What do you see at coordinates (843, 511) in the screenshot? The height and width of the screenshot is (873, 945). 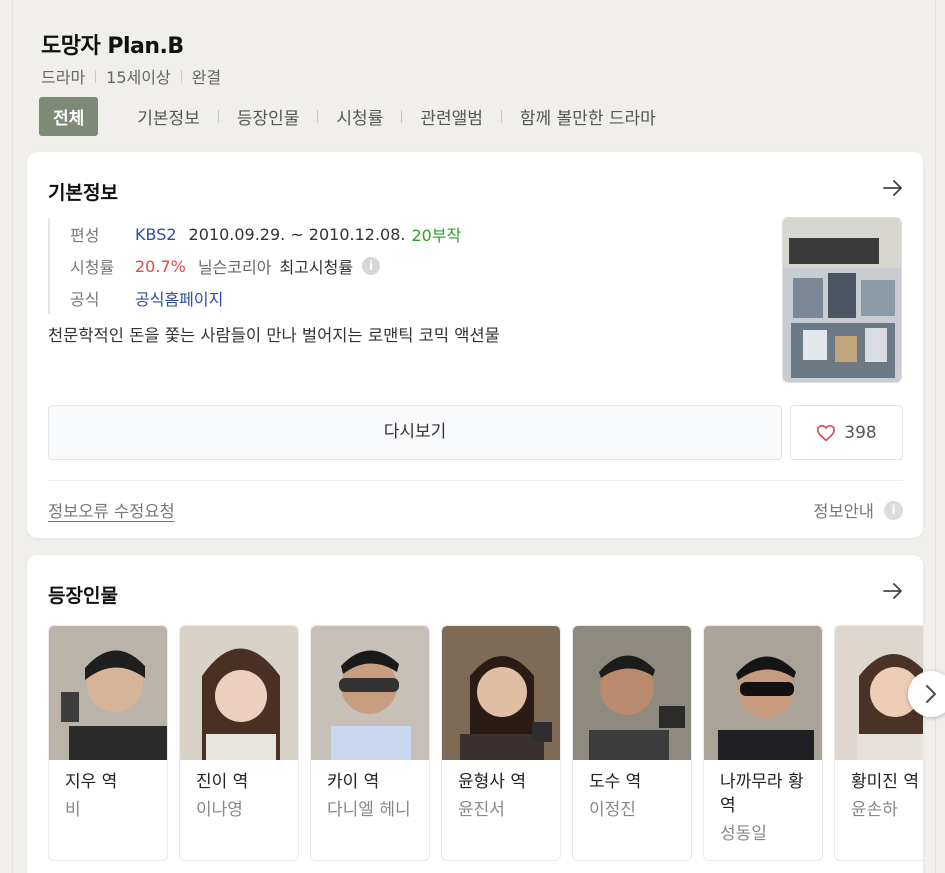 I see `info-guide-label: 정보안내` at bounding box center [843, 511].